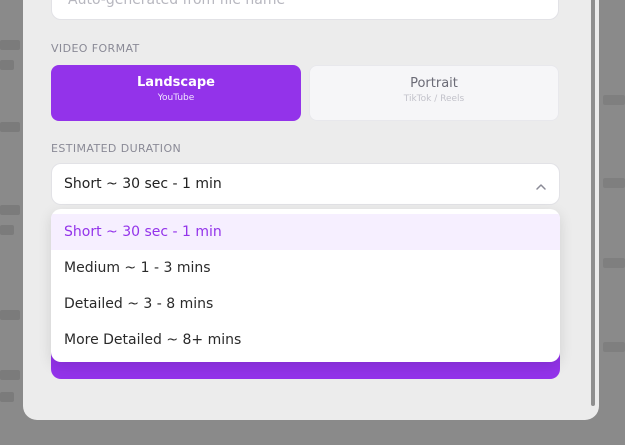  What do you see at coordinates (593, 203) in the screenshot?
I see `modal-scrollbar` at bounding box center [593, 203].